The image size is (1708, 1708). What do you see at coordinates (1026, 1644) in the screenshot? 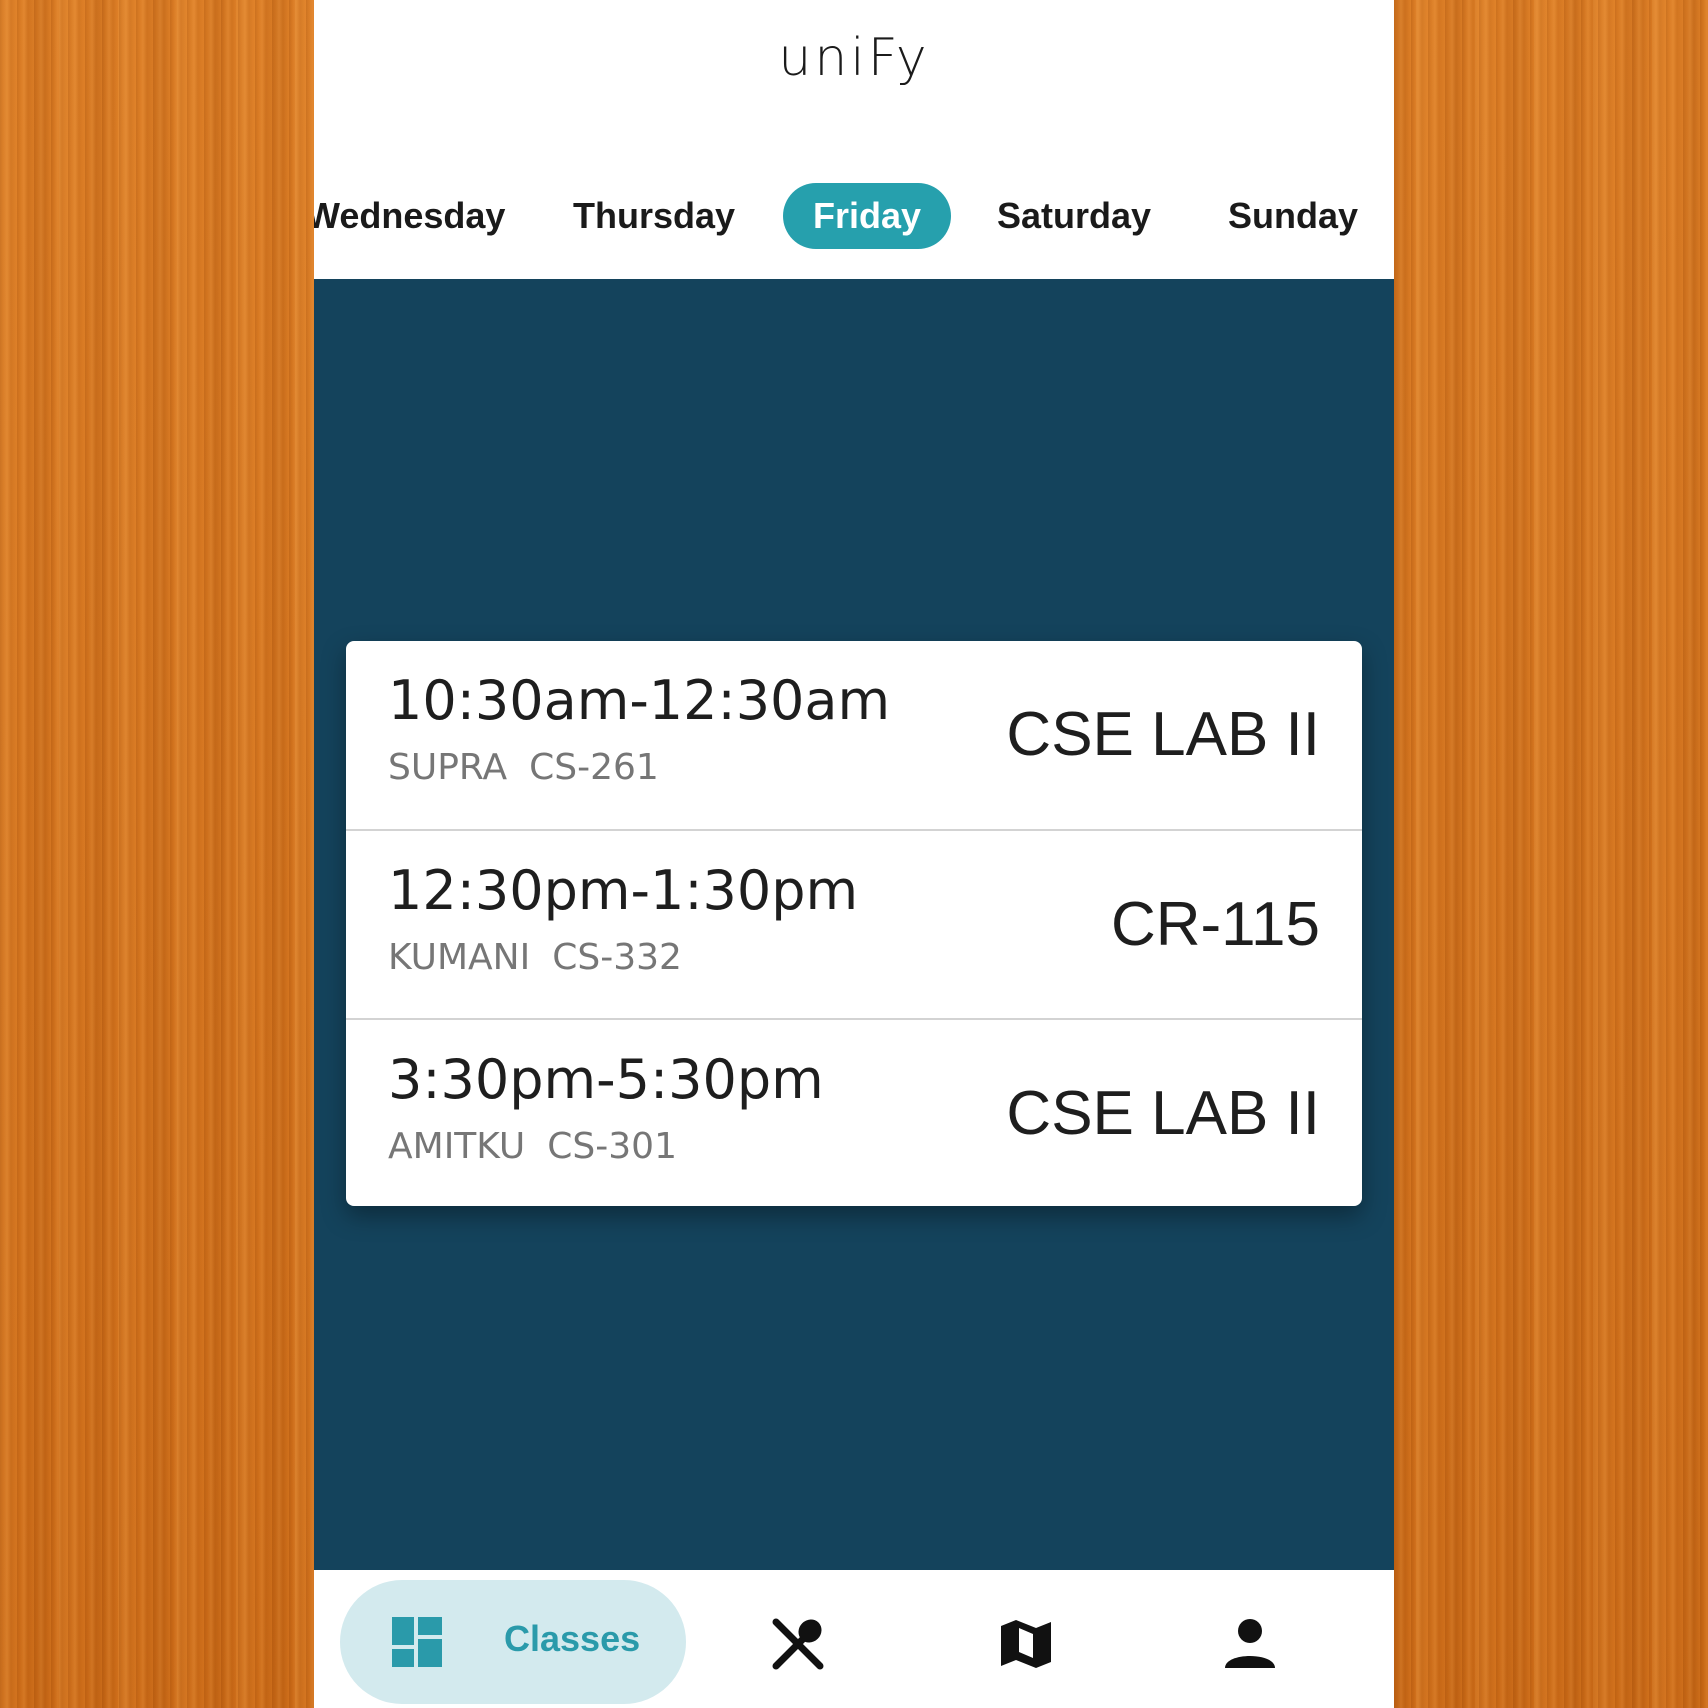
I see `map-icon` at bounding box center [1026, 1644].